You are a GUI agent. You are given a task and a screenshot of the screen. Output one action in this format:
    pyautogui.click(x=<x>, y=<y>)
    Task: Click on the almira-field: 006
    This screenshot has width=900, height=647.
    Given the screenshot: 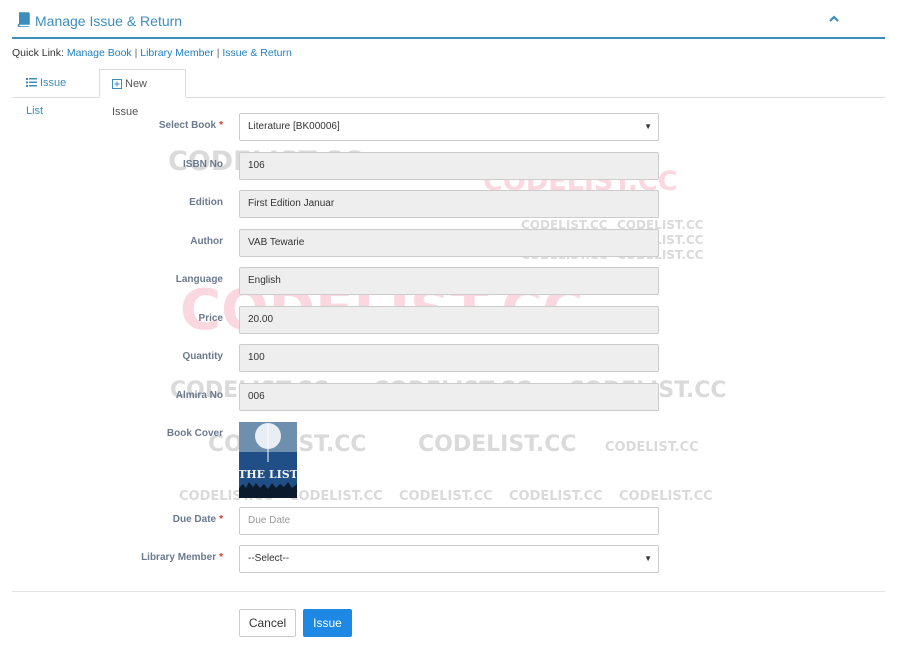 What is the action you would take?
    pyautogui.click(x=449, y=397)
    